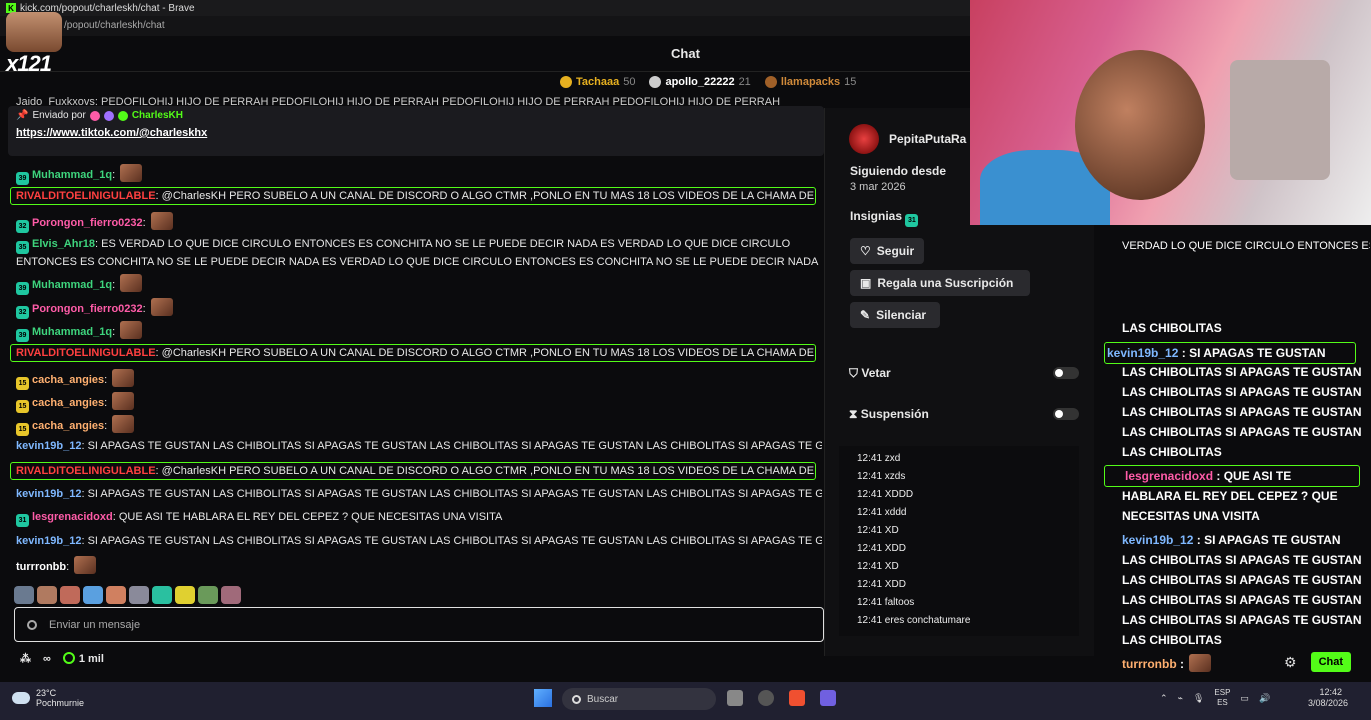 This screenshot has height=720, width=1371. What do you see at coordinates (25, 658) in the screenshot?
I see `share-icon: ⁂` at bounding box center [25, 658].